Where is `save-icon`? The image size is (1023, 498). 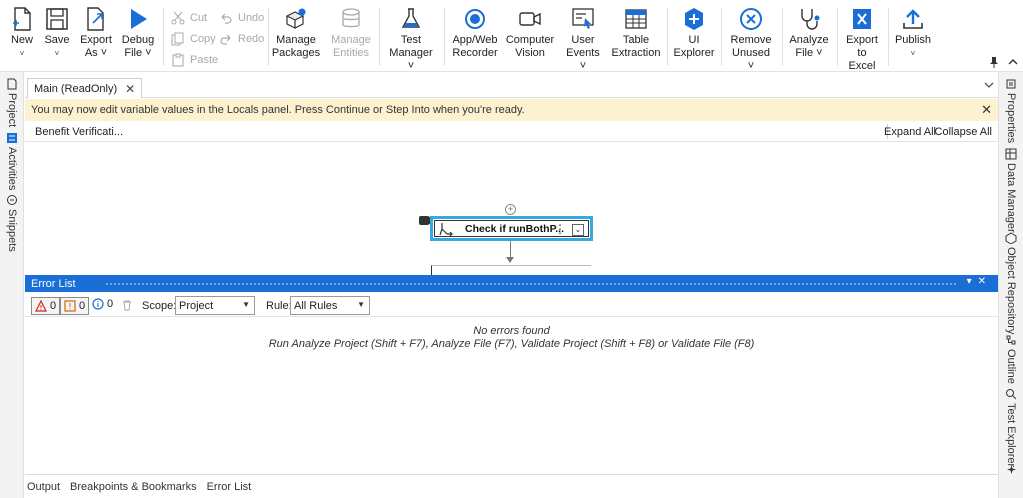
save-icon is located at coordinates (57, 19).